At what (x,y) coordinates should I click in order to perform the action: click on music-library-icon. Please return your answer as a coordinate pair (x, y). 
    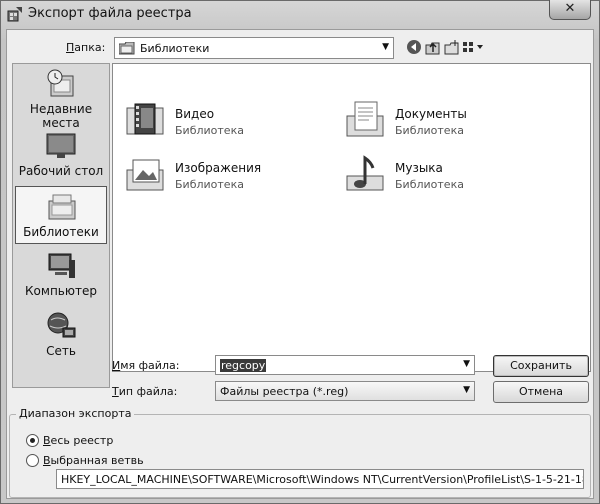
    Looking at the image, I should click on (365, 173).